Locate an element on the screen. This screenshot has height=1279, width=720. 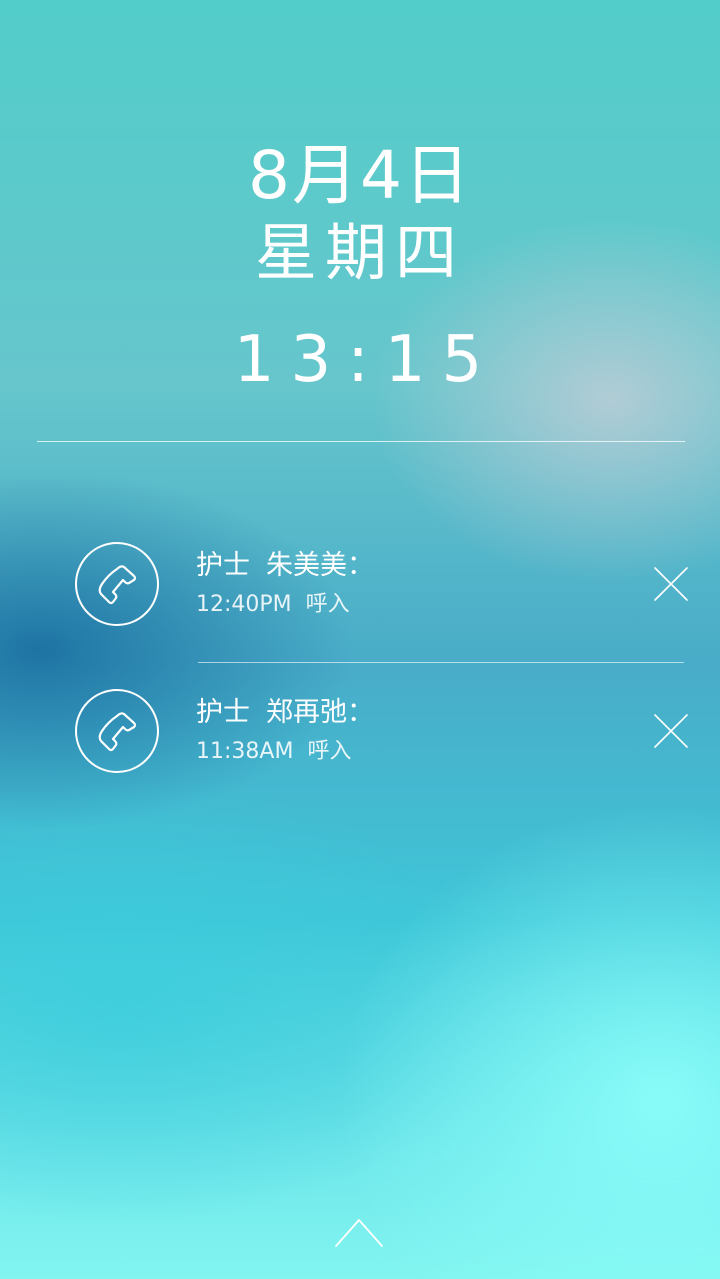
clock-divider is located at coordinates (361, 441).